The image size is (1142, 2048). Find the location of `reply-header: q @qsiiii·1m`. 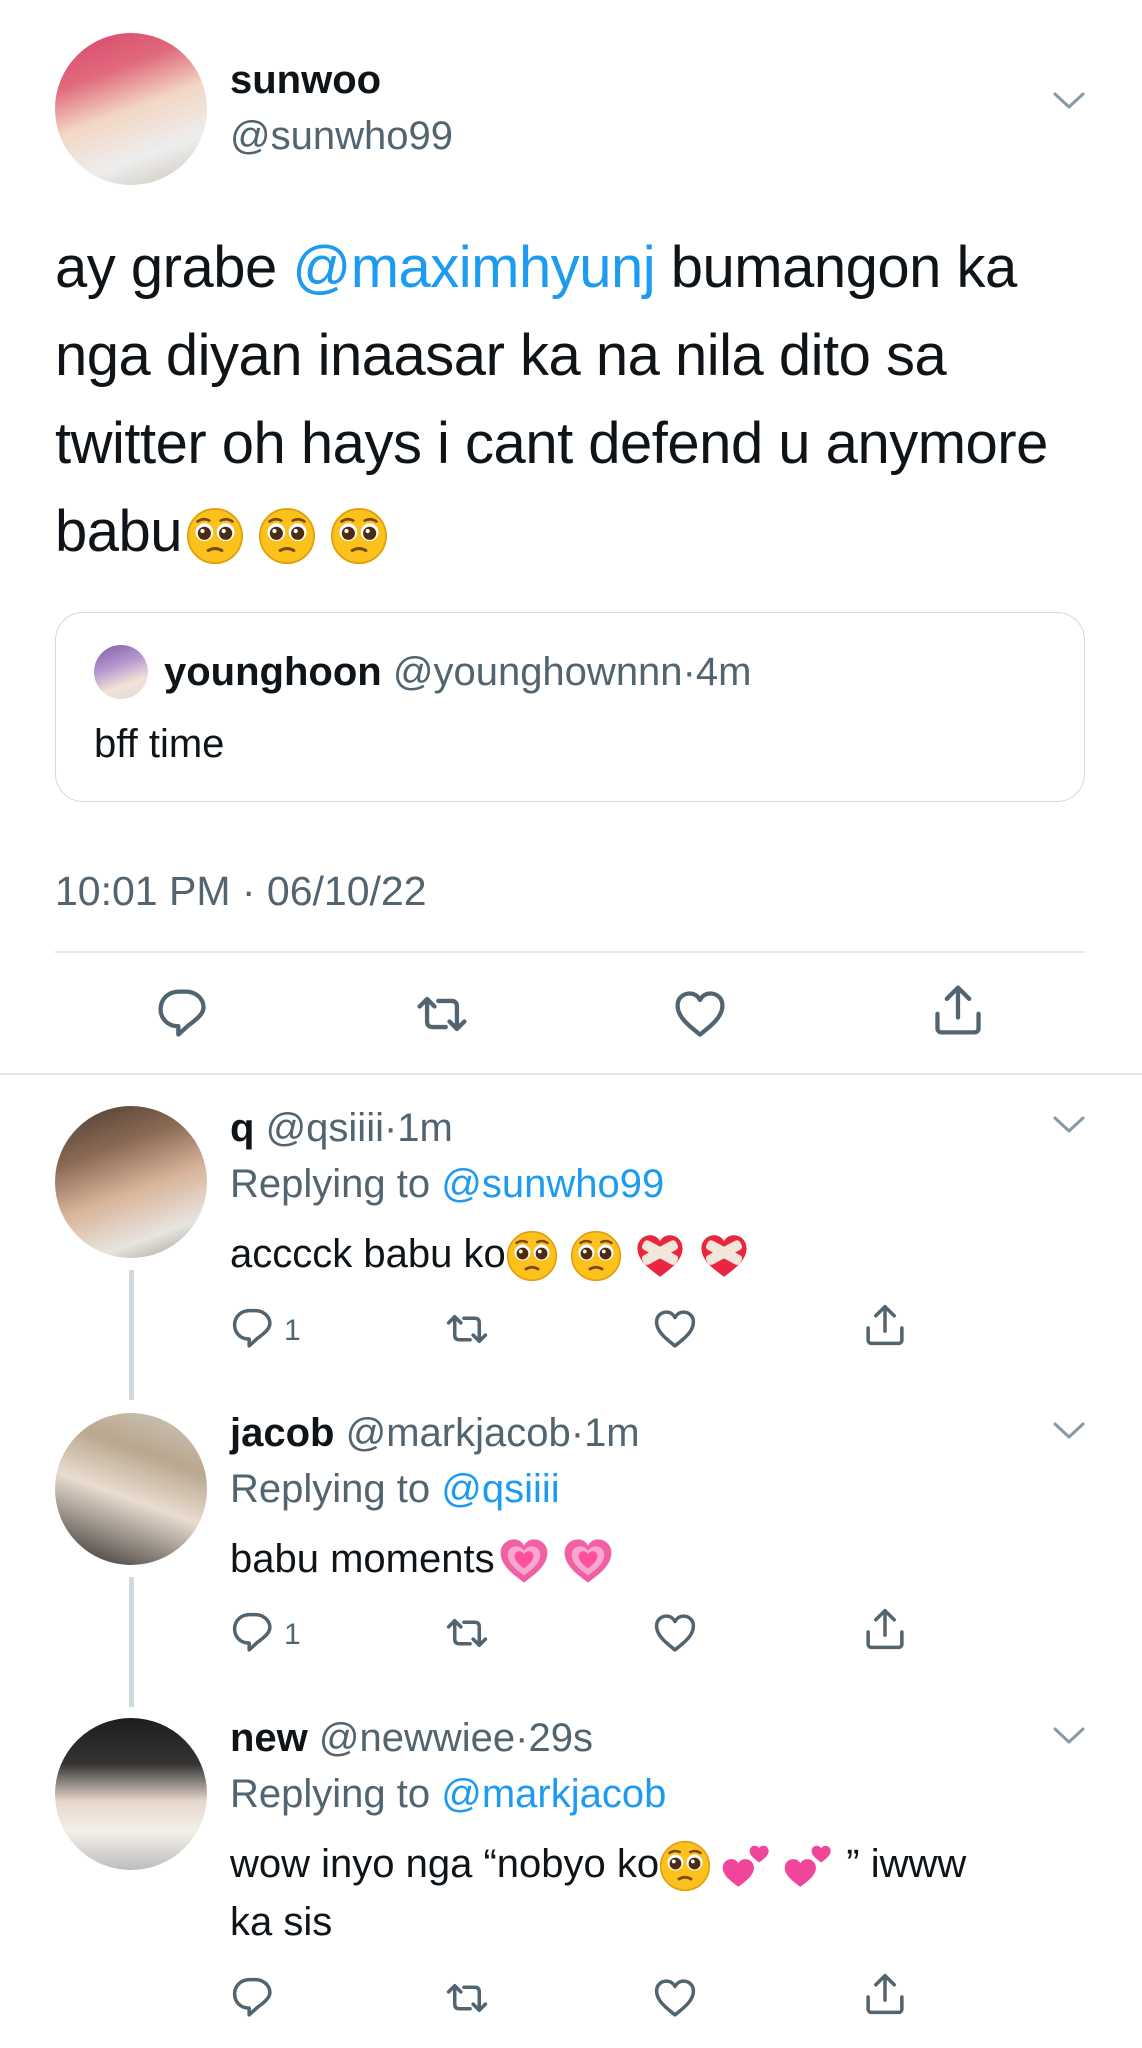

reply-header: q @qsiiii·1m is located at coordinates (341, 1128).